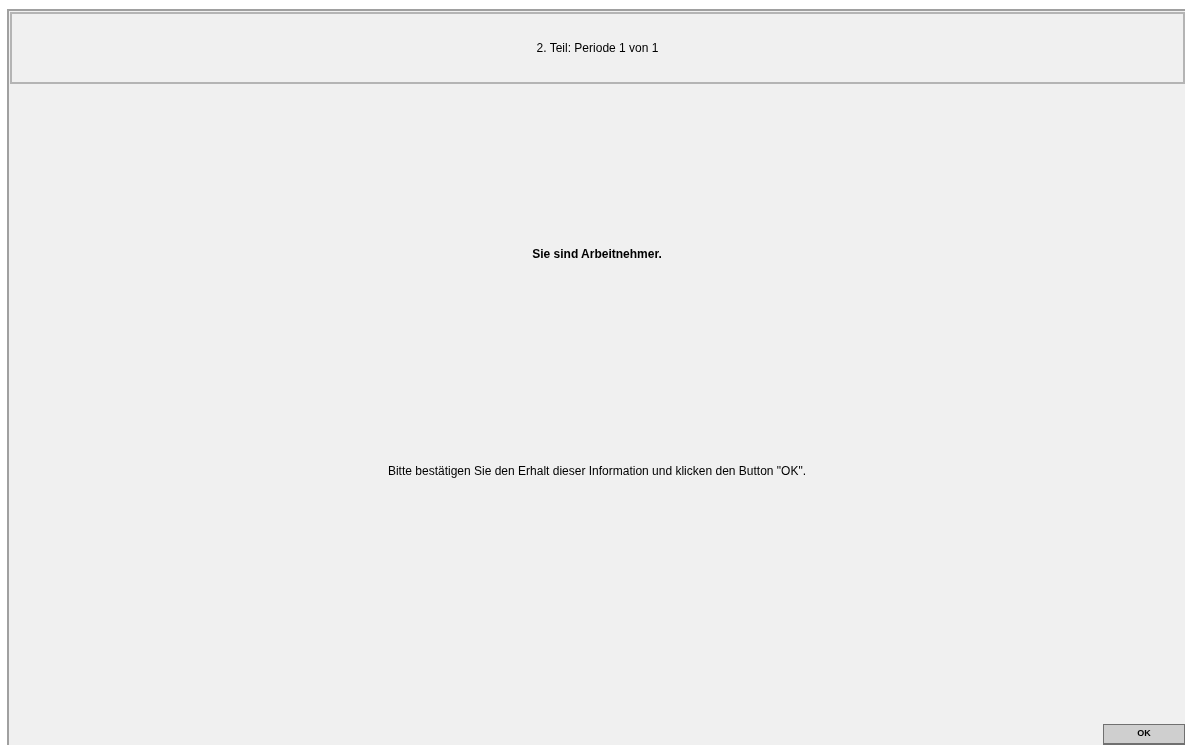  Describe the element at coordinates (1144, 734) in the screenshot. I see `ok-button: OK` at that location.